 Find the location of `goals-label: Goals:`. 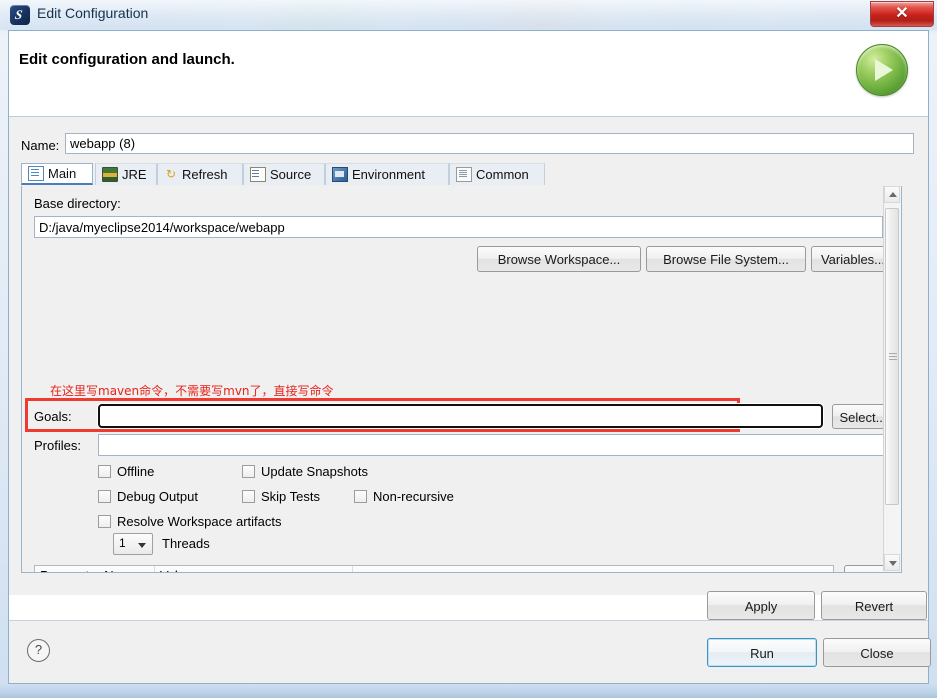

goals-label: Goals: is located at coordinates (53, 416).